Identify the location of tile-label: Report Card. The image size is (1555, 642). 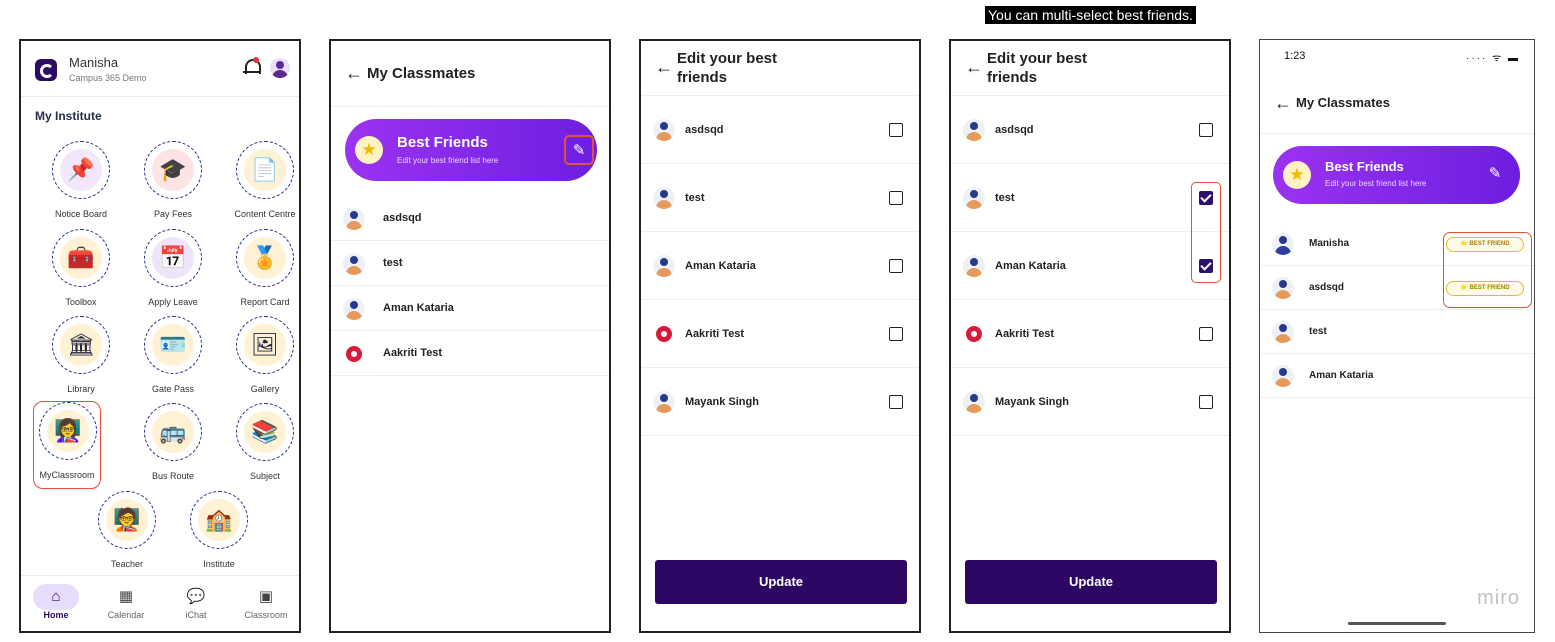
(265, 302).